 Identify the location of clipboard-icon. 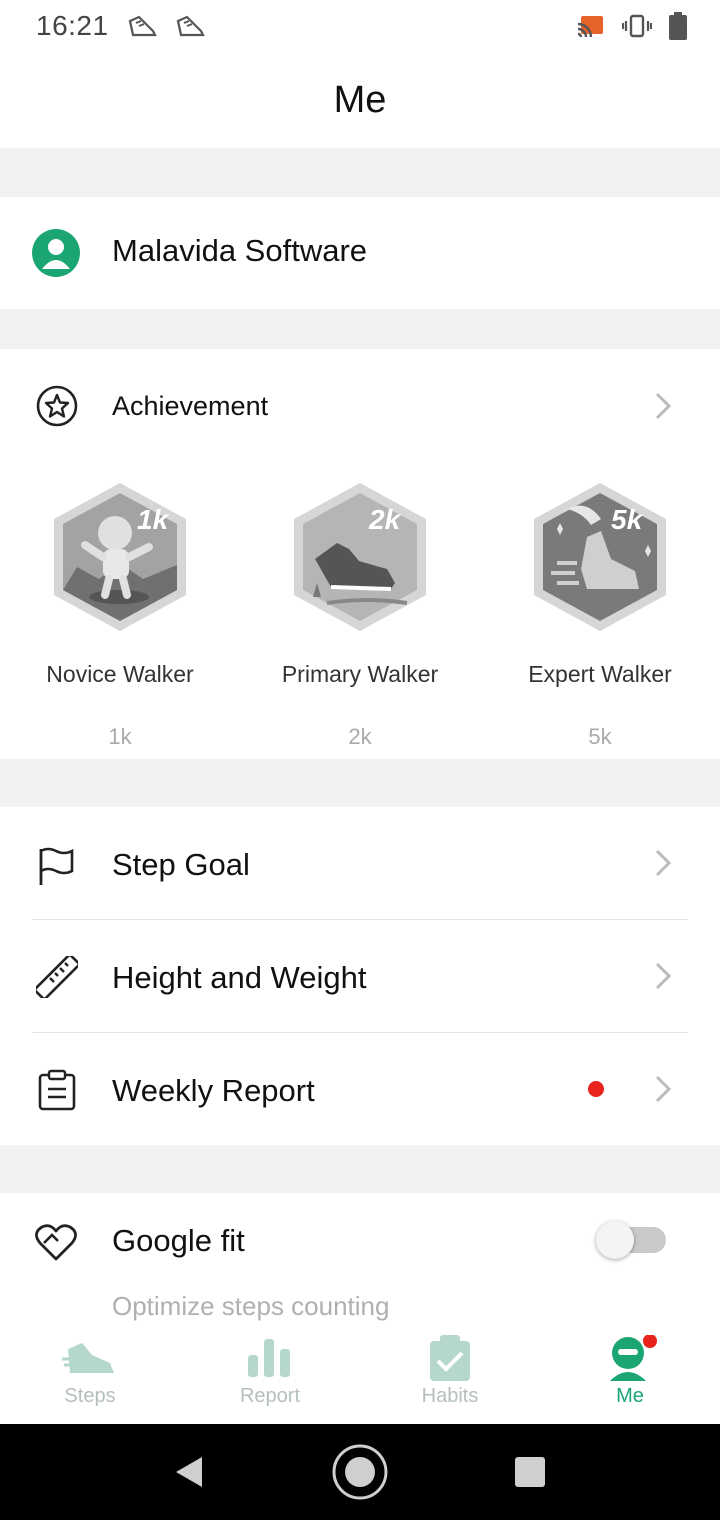
(57, 1090).